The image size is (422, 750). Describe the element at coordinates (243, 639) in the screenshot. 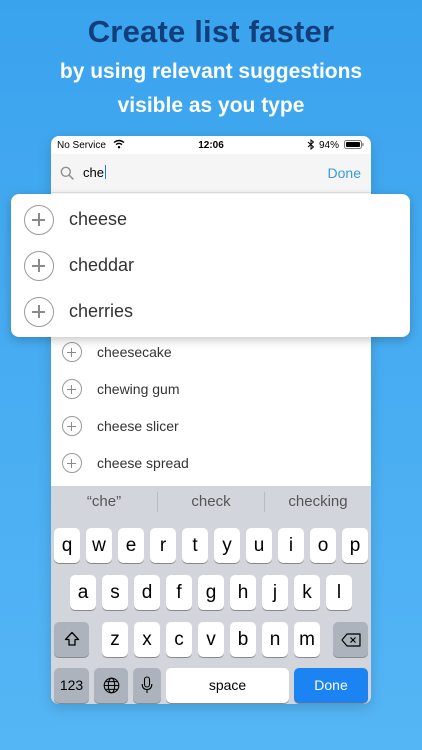

I see `key-b: b` at that location.